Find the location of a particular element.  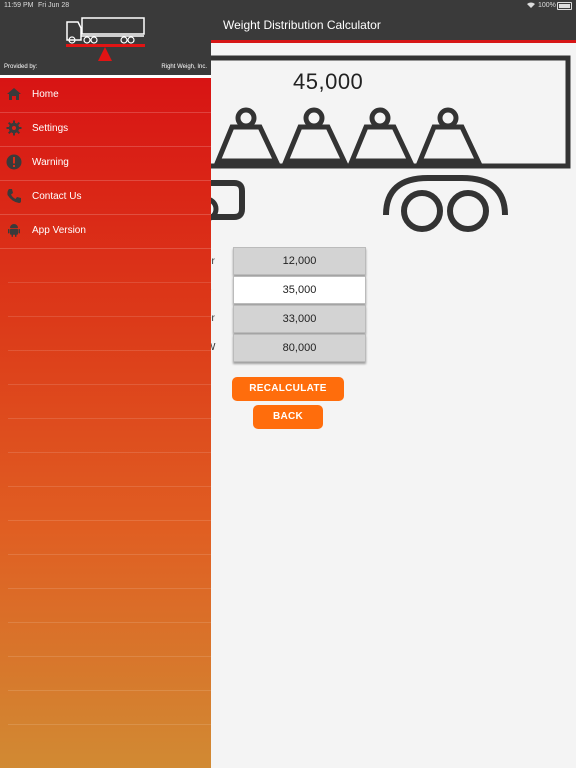

status-bar: 11:59 PM Fri Jun 28 100% is located at coordinates (288, 5).